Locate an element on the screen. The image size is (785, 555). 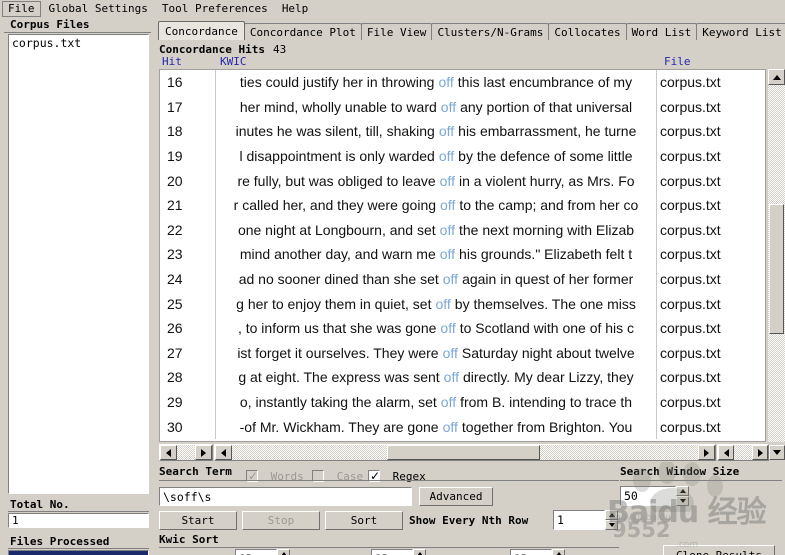
tab-collocates: Collocates is located at coordinates (587, 31).